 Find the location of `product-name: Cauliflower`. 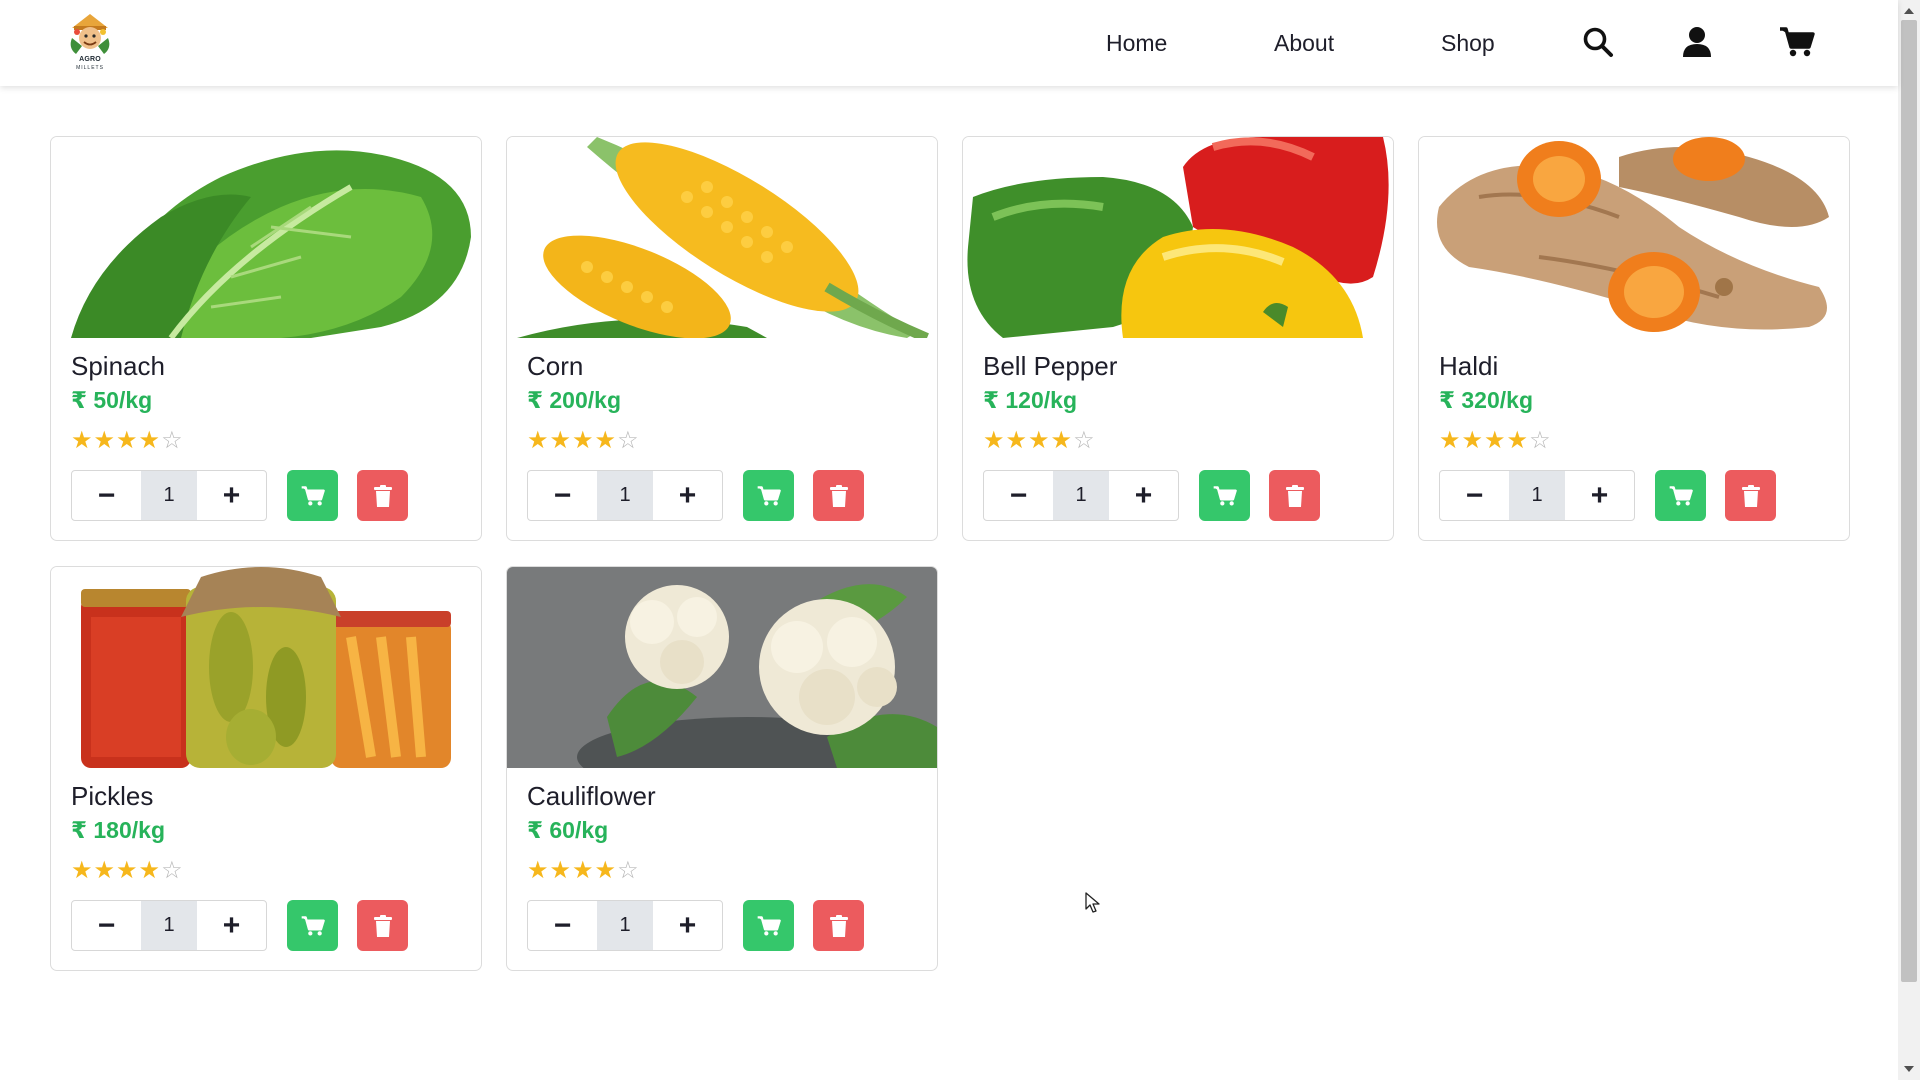

product-name: Cauliflower is located at coordinates (591, 796).